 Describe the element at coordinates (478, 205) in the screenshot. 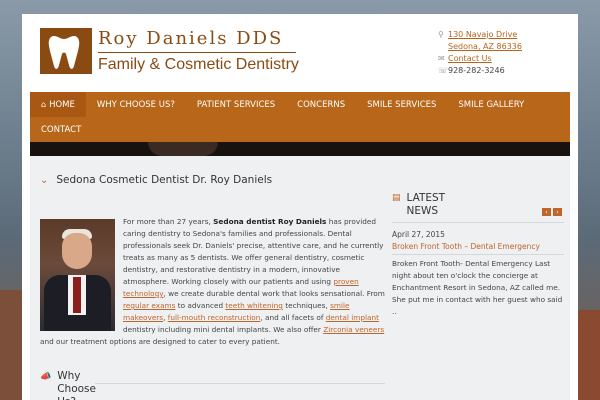

I see `latest-news-heading: ▤ LATEST NEWS` at that location.